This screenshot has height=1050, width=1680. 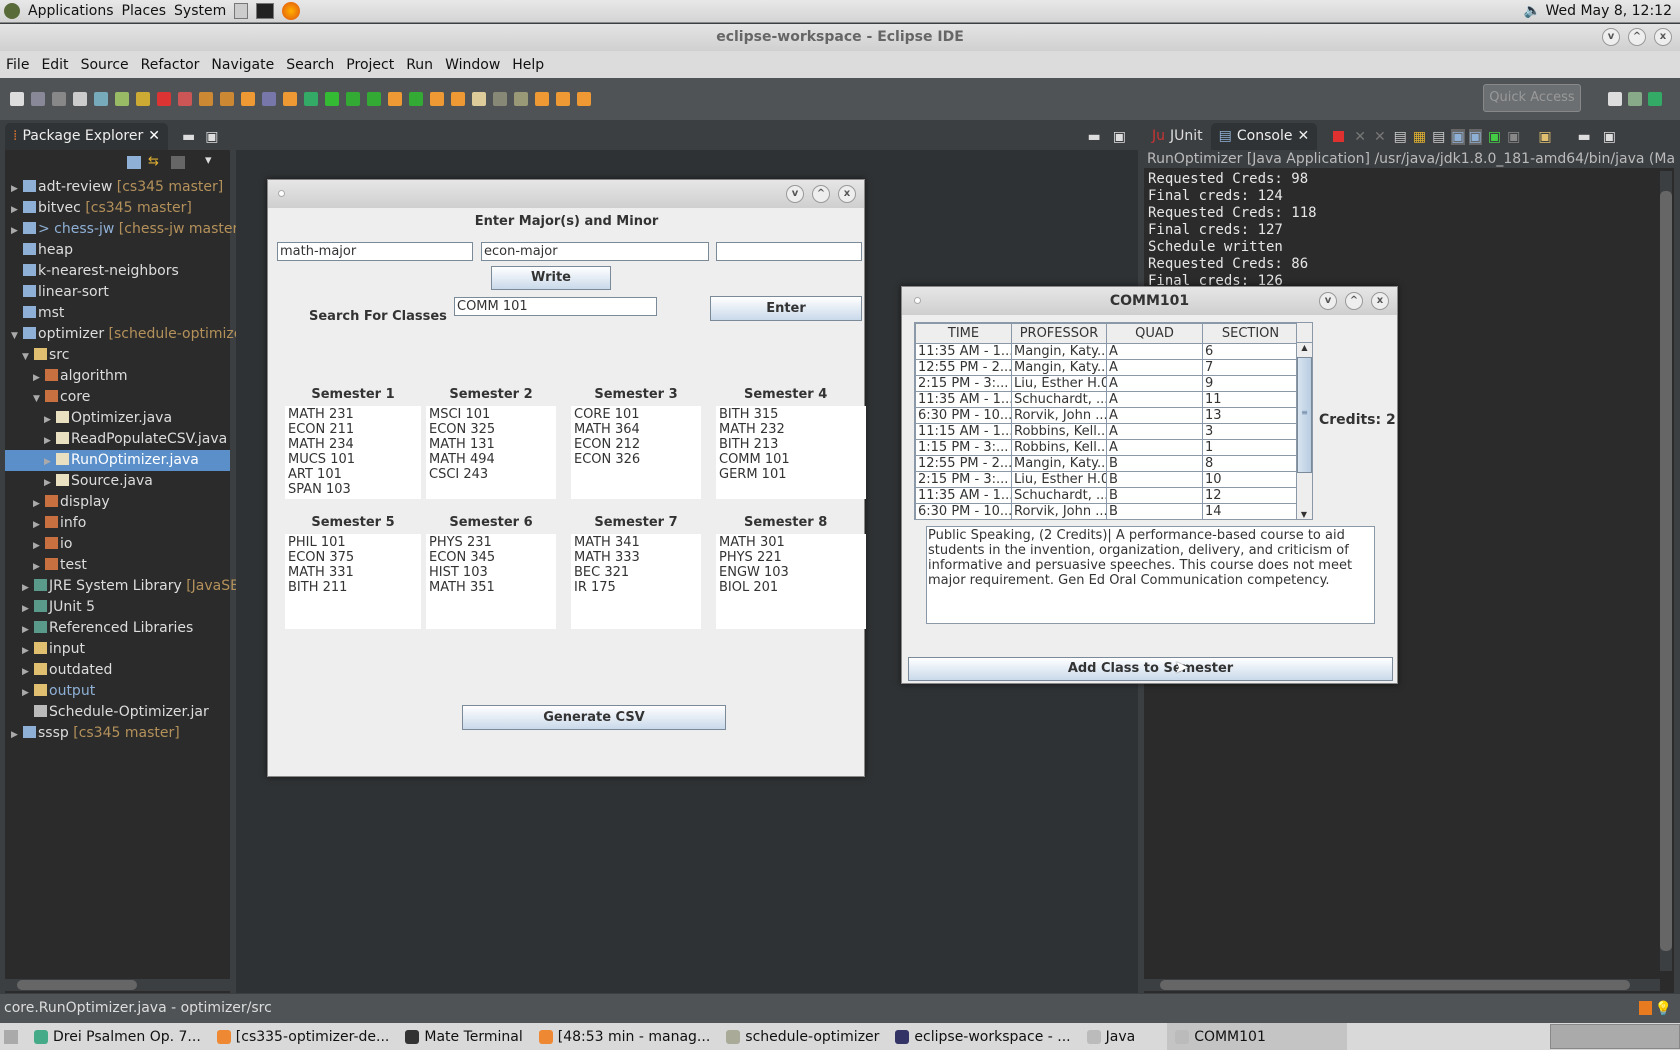 I want to click on taskbar-item: Java, so click(x=1111, y=1036).